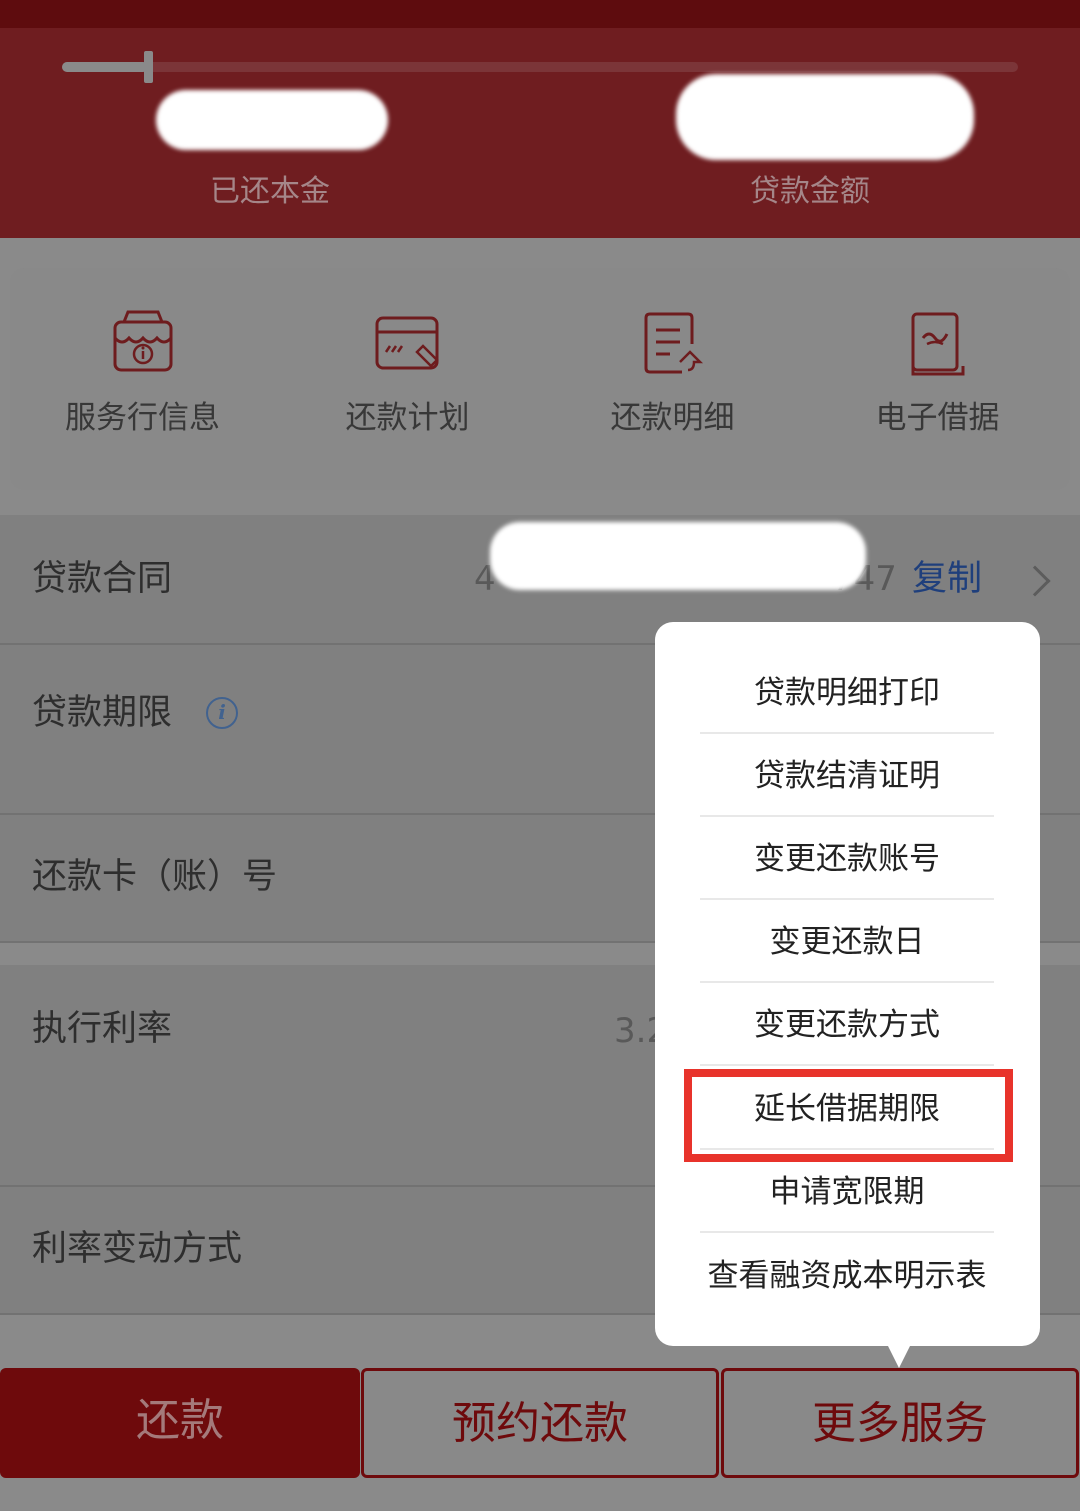  I want to click on service-label: 电子借据, so click(937, 418).